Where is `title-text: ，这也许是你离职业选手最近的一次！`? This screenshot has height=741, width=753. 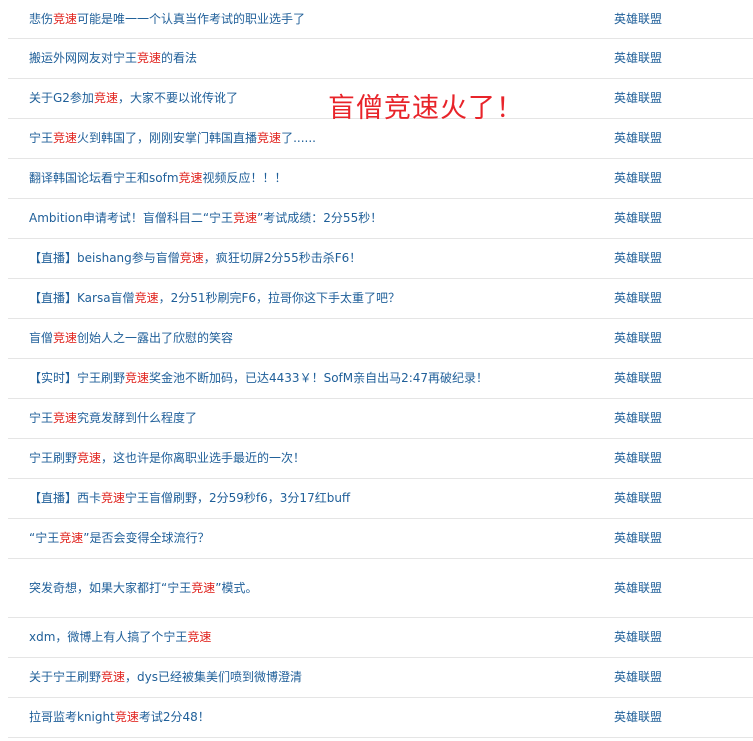 title-text: ，这也许是你离职业选手最近的一次！ is located at coordinates (203, 458).